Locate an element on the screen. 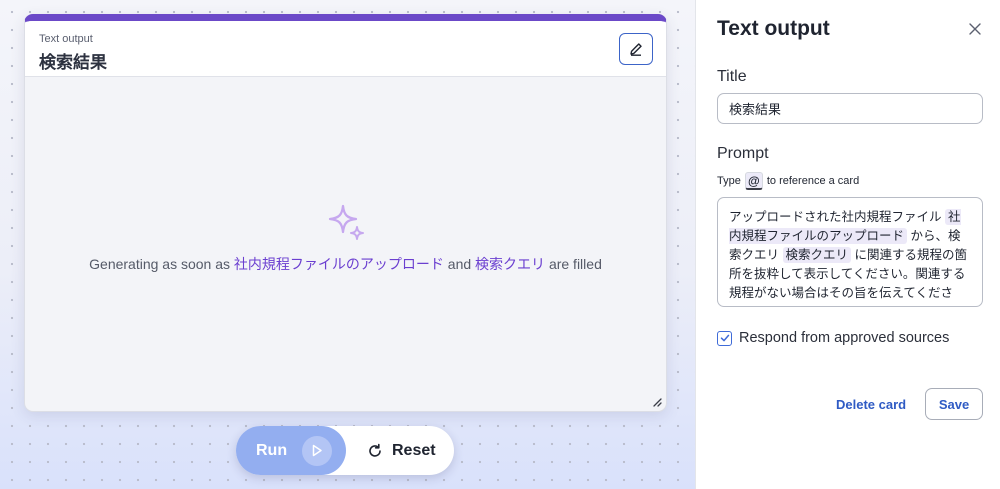 The width and height of the screenshot is (1000, 489). approved-sources-checkbox is located at coordinates (724, 338).